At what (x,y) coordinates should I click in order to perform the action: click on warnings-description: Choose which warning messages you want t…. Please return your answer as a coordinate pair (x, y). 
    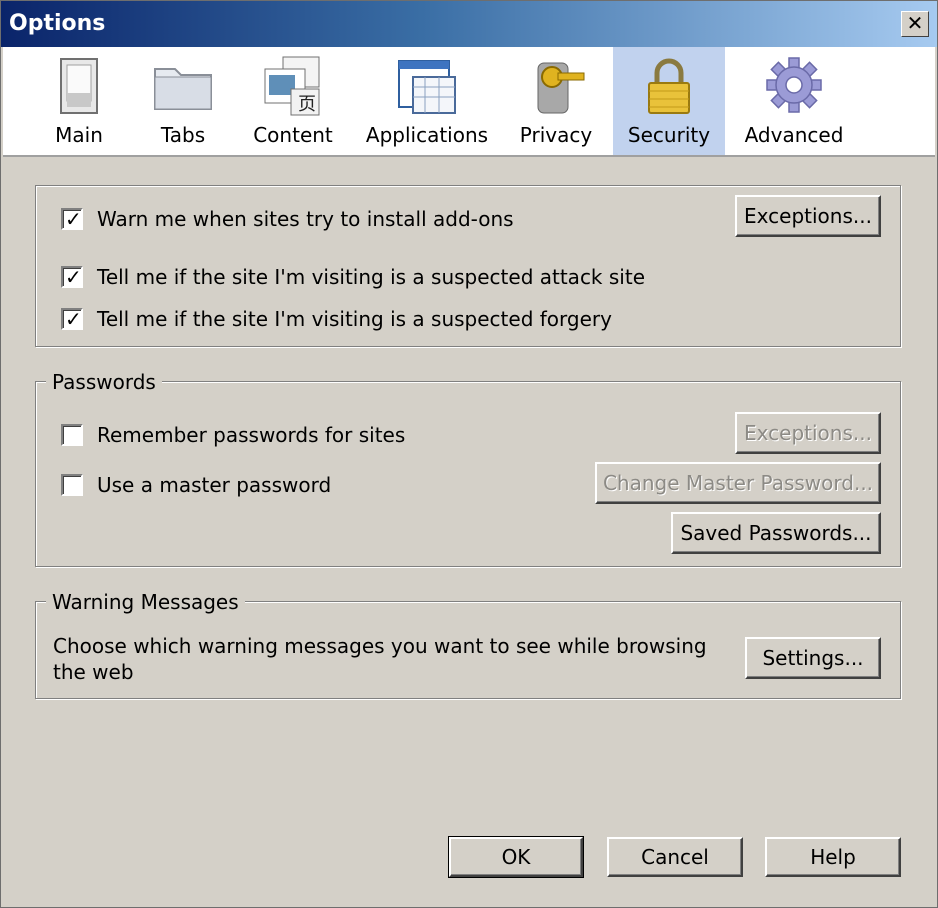
    Looking at the image, I should click on (380, 659).